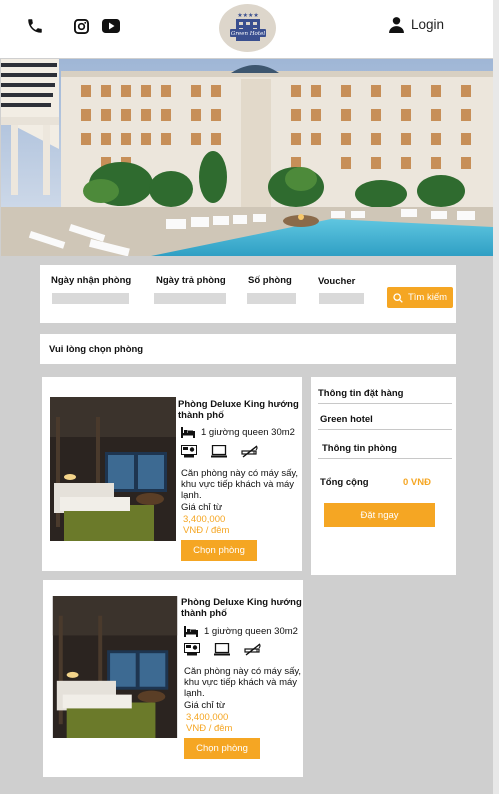 The height and width of the screenshot is (794, 499). What do you see at coordinates (427, 297) in the screenshot?
I see `search-button-label: Tìm kiếm` at bounding box center [427, 297].